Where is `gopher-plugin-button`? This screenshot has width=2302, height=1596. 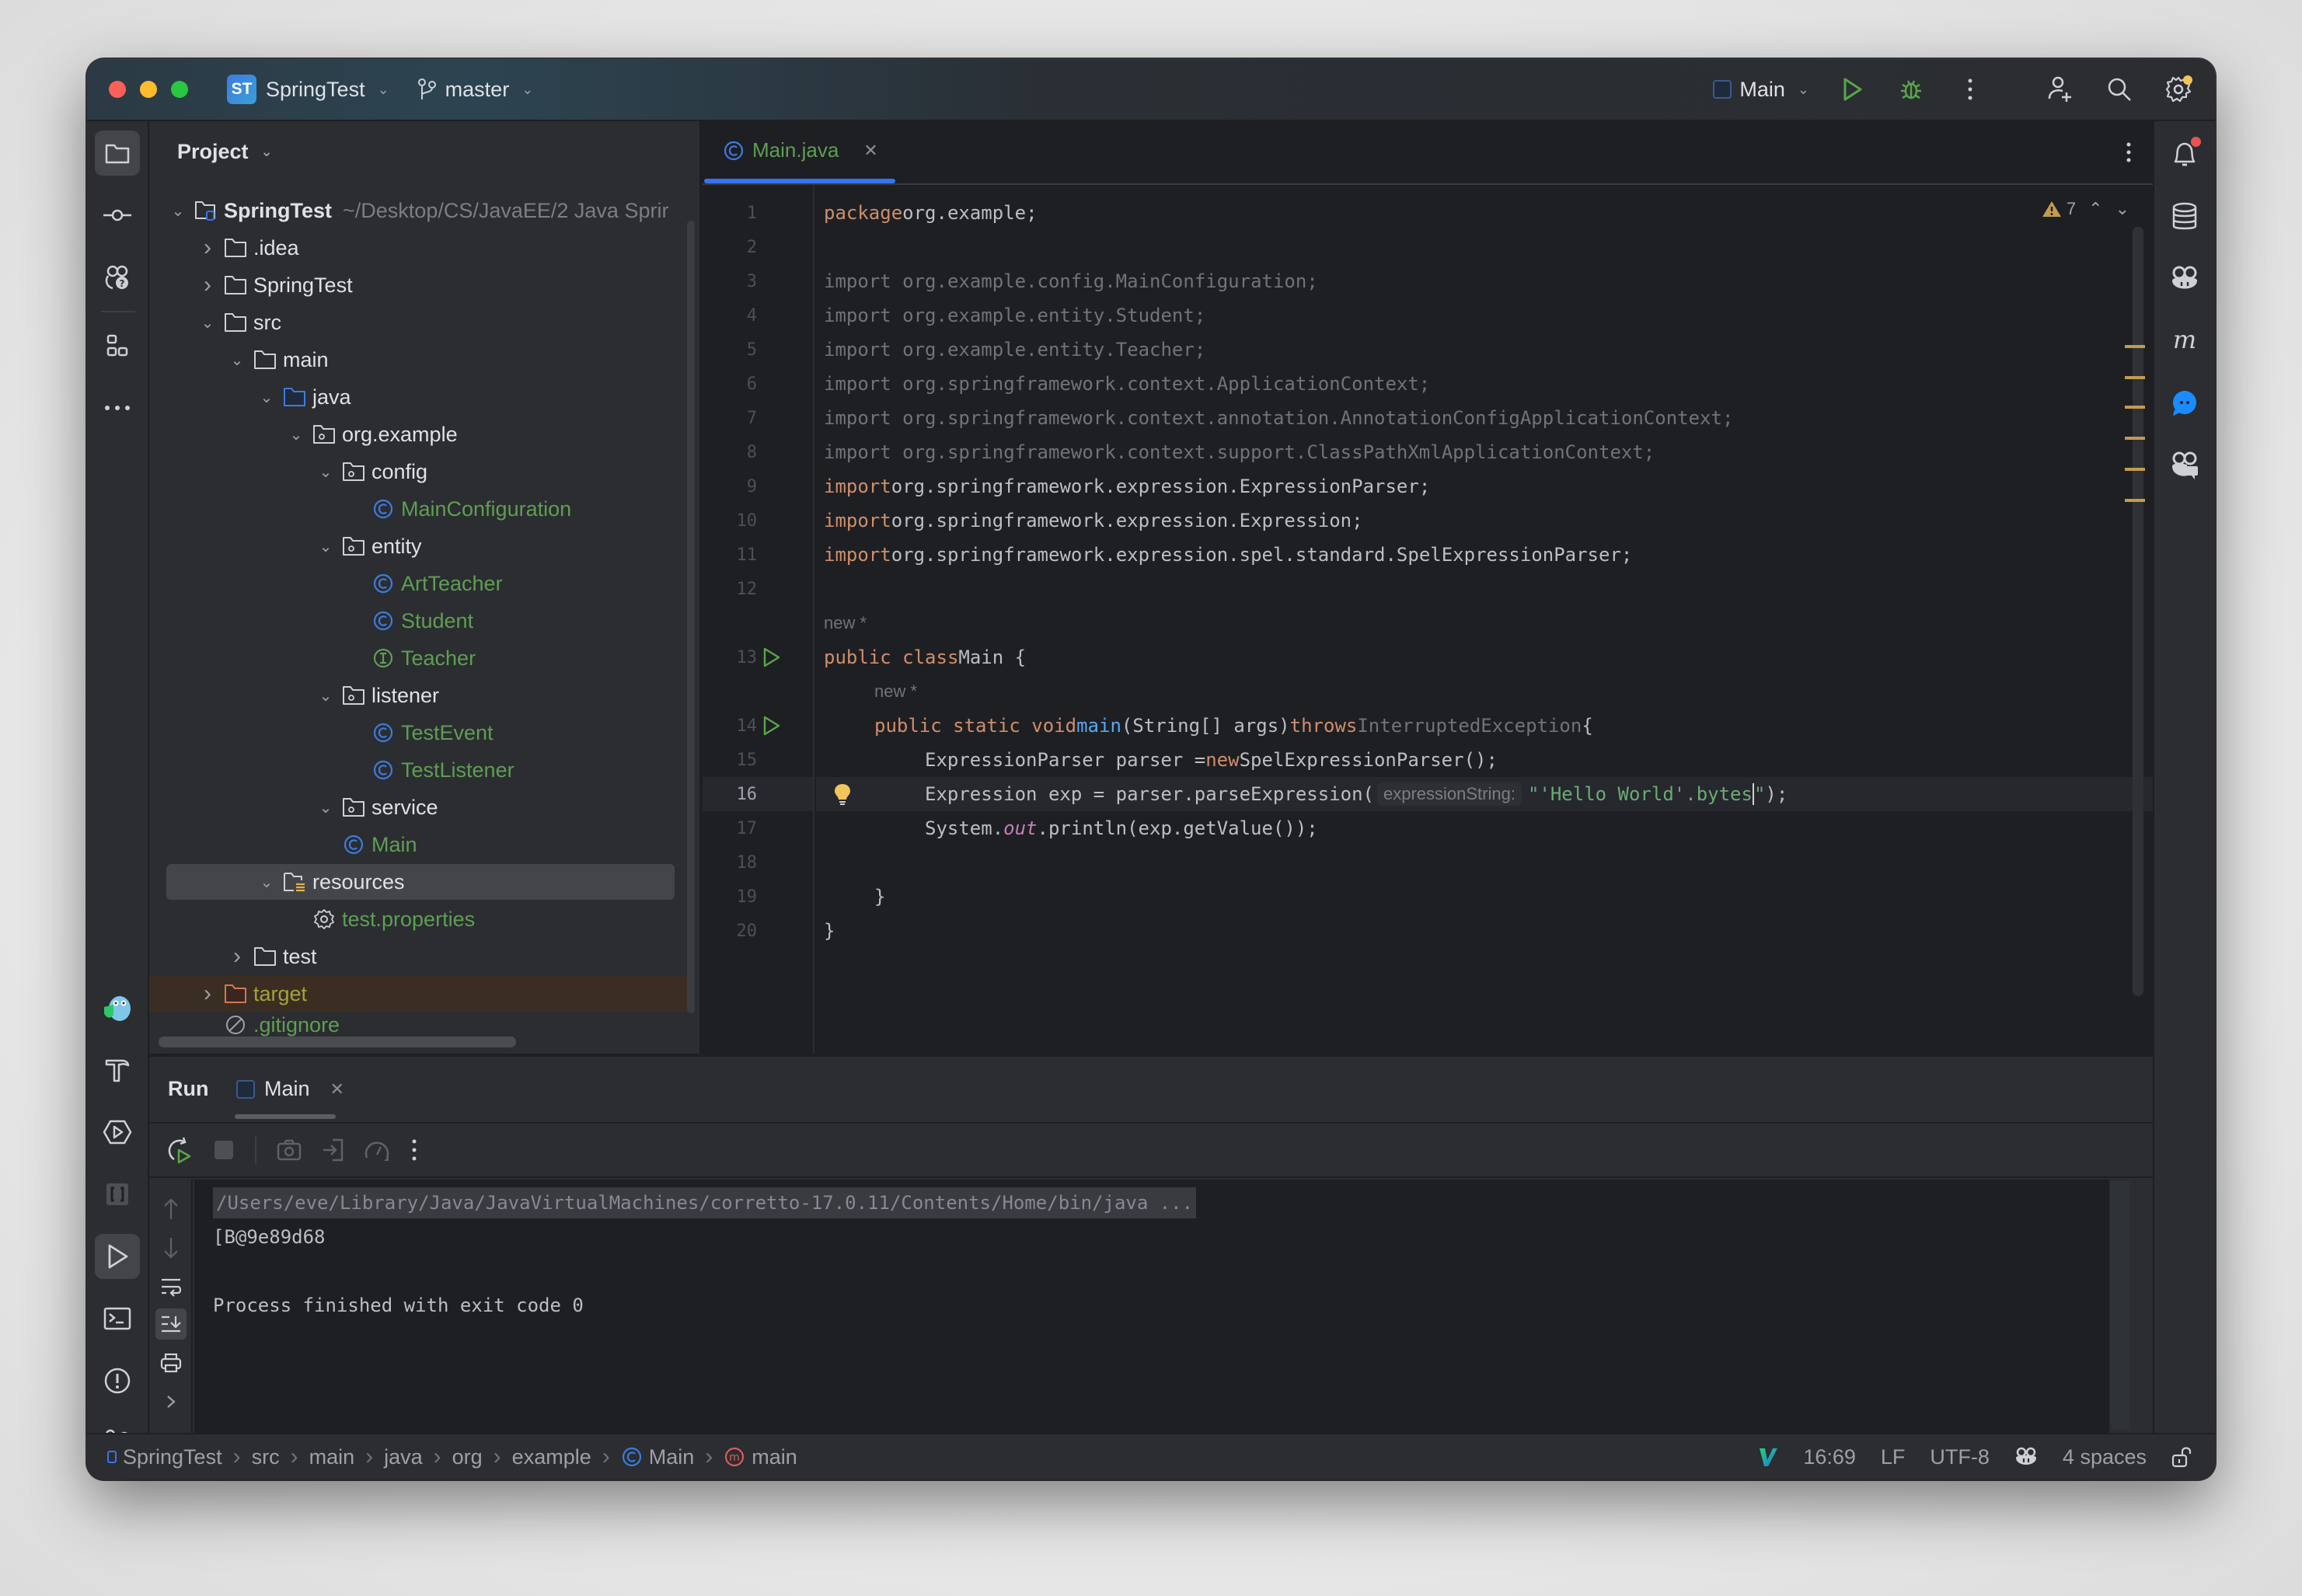
gopher-plugin-button is located at coordinates (117, 1007).